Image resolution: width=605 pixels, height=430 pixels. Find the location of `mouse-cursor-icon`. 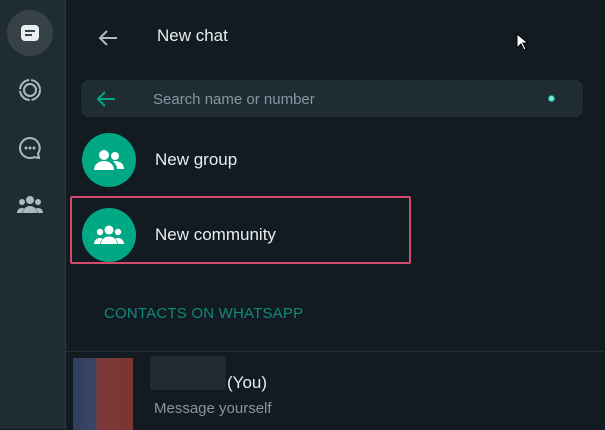

mouse-cursor-icon is located at coordinates (523, 44).